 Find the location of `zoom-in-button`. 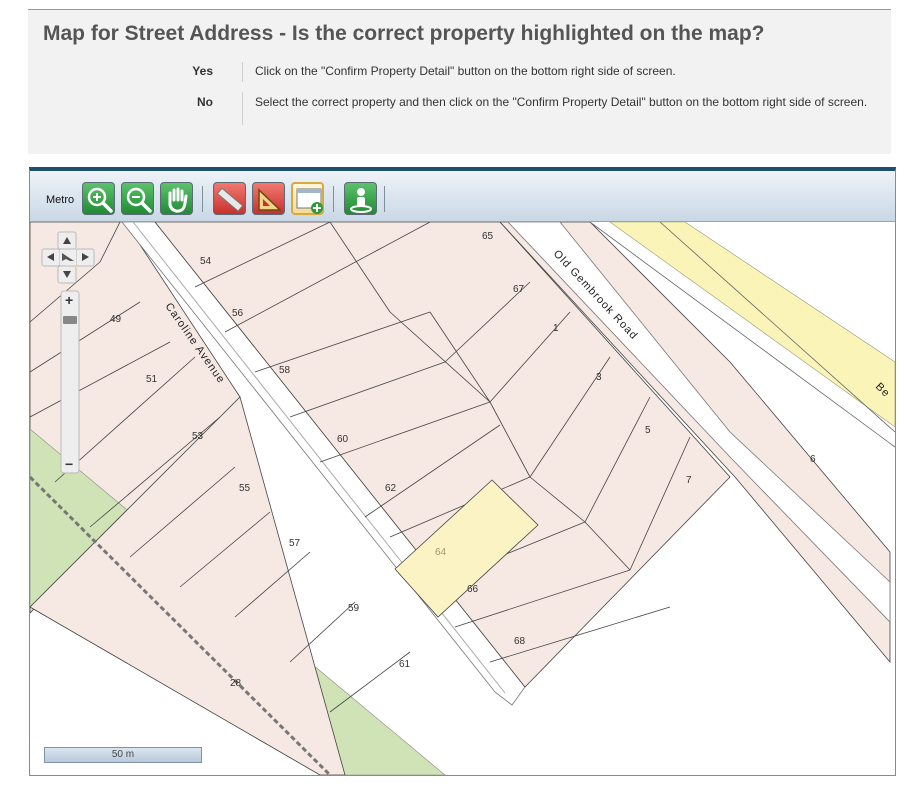

zoom-in-button is located at coordinates (98, 198).